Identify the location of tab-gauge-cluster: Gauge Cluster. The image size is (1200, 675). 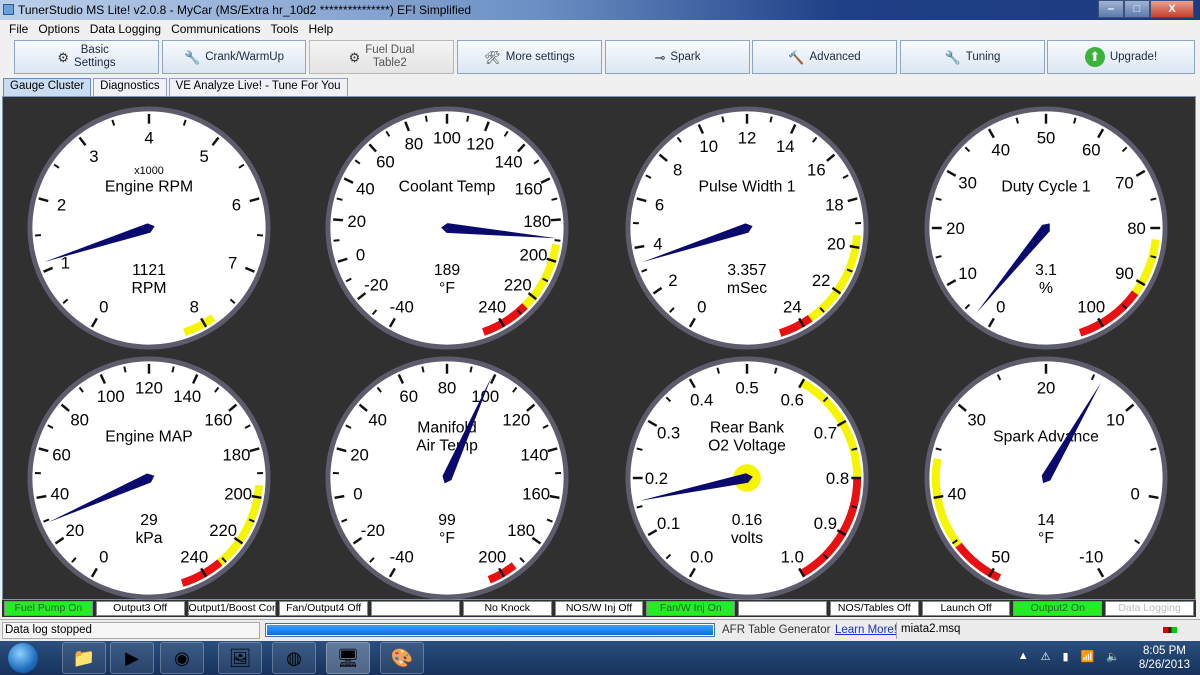
(47, 87).